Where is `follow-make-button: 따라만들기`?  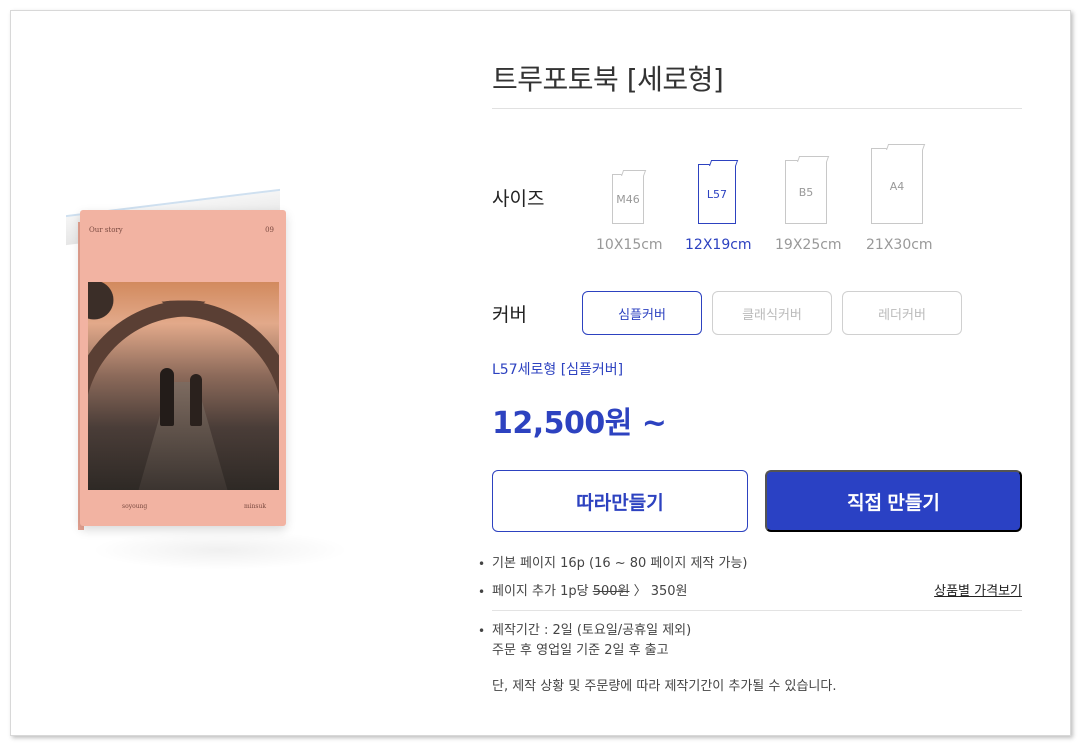
follow-make-button: 따라만들기 is located at coordinates (620, 501).